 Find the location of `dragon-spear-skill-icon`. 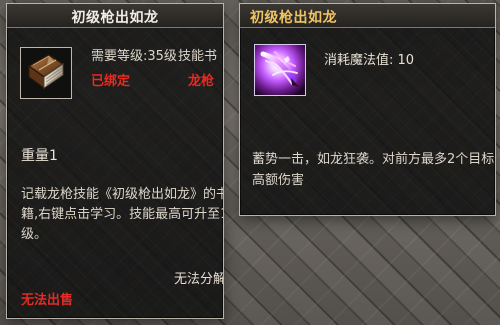

dragon-spear-skill-icon is located at coordinates (280, 70).